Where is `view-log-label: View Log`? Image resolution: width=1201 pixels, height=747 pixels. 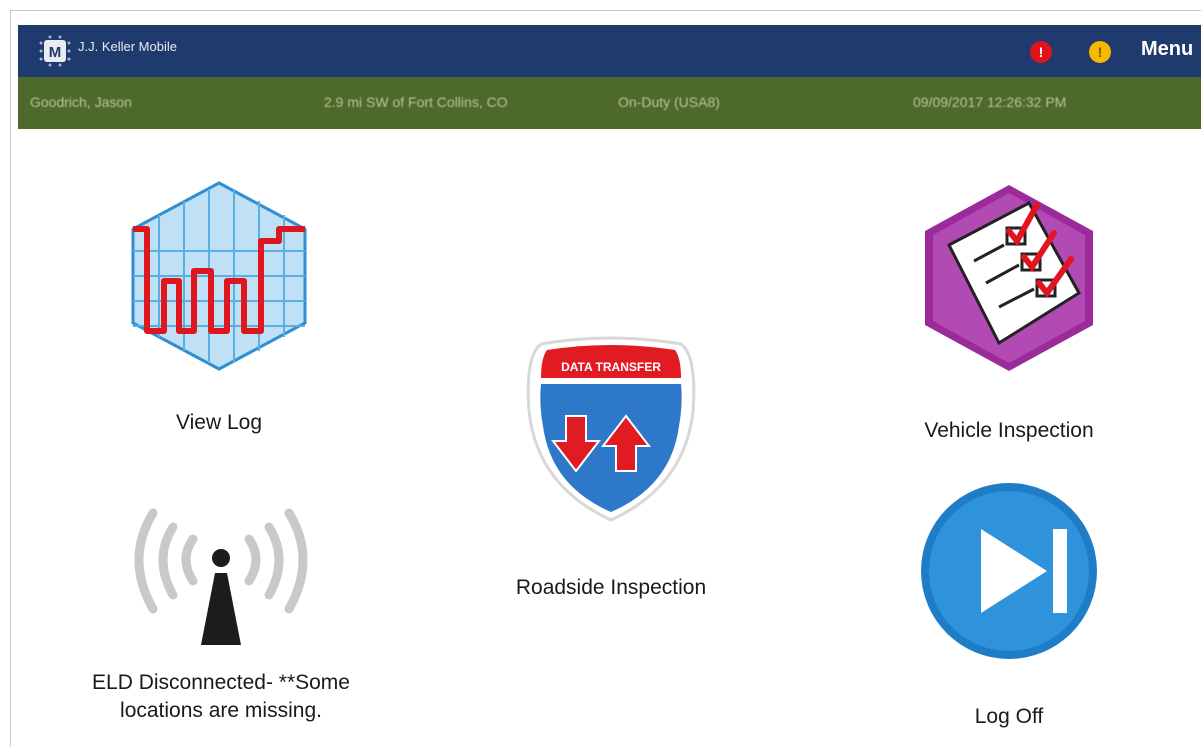
view-log-label: View Log is located at coordinates (218, 422).